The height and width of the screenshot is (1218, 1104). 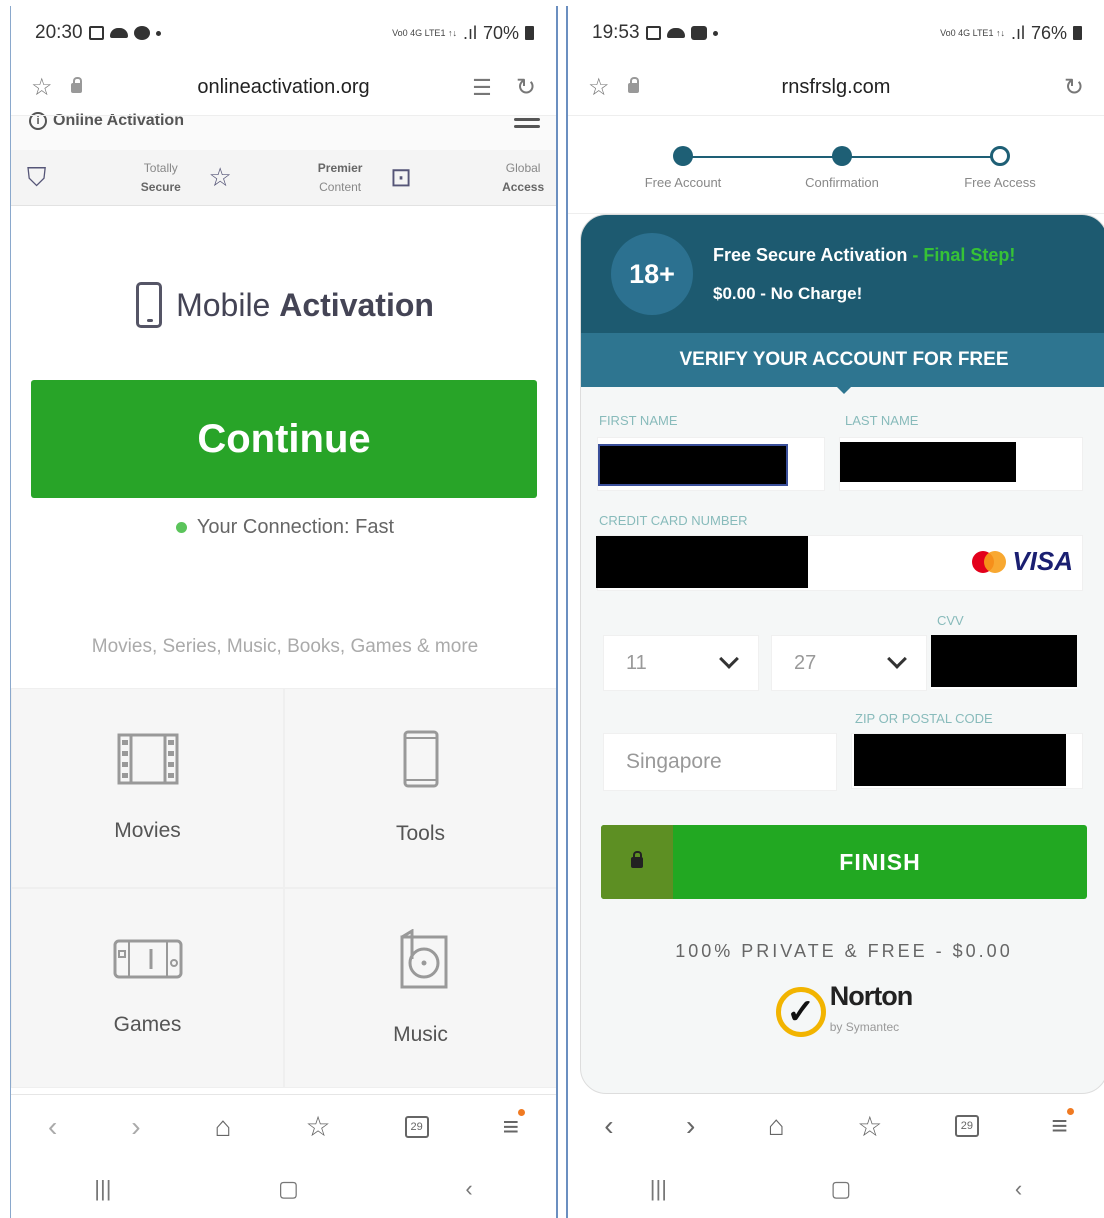 What do you see at coordinates (147, 830) in the screenshot?
I see `tile-label: Movies` at bounding box center [147, 830].